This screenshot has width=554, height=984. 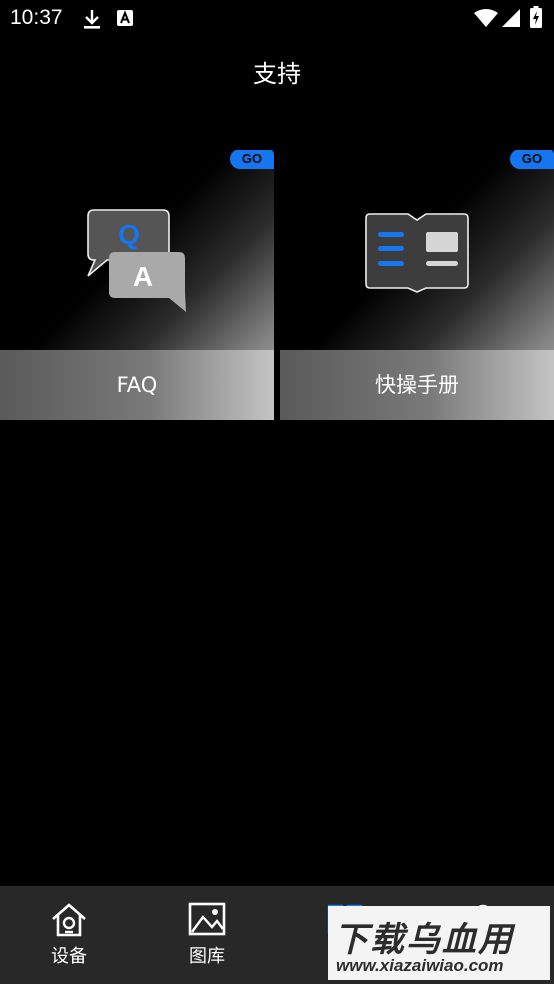 I want to click on nav-label-device: 设备, so click(x=69, y=956).